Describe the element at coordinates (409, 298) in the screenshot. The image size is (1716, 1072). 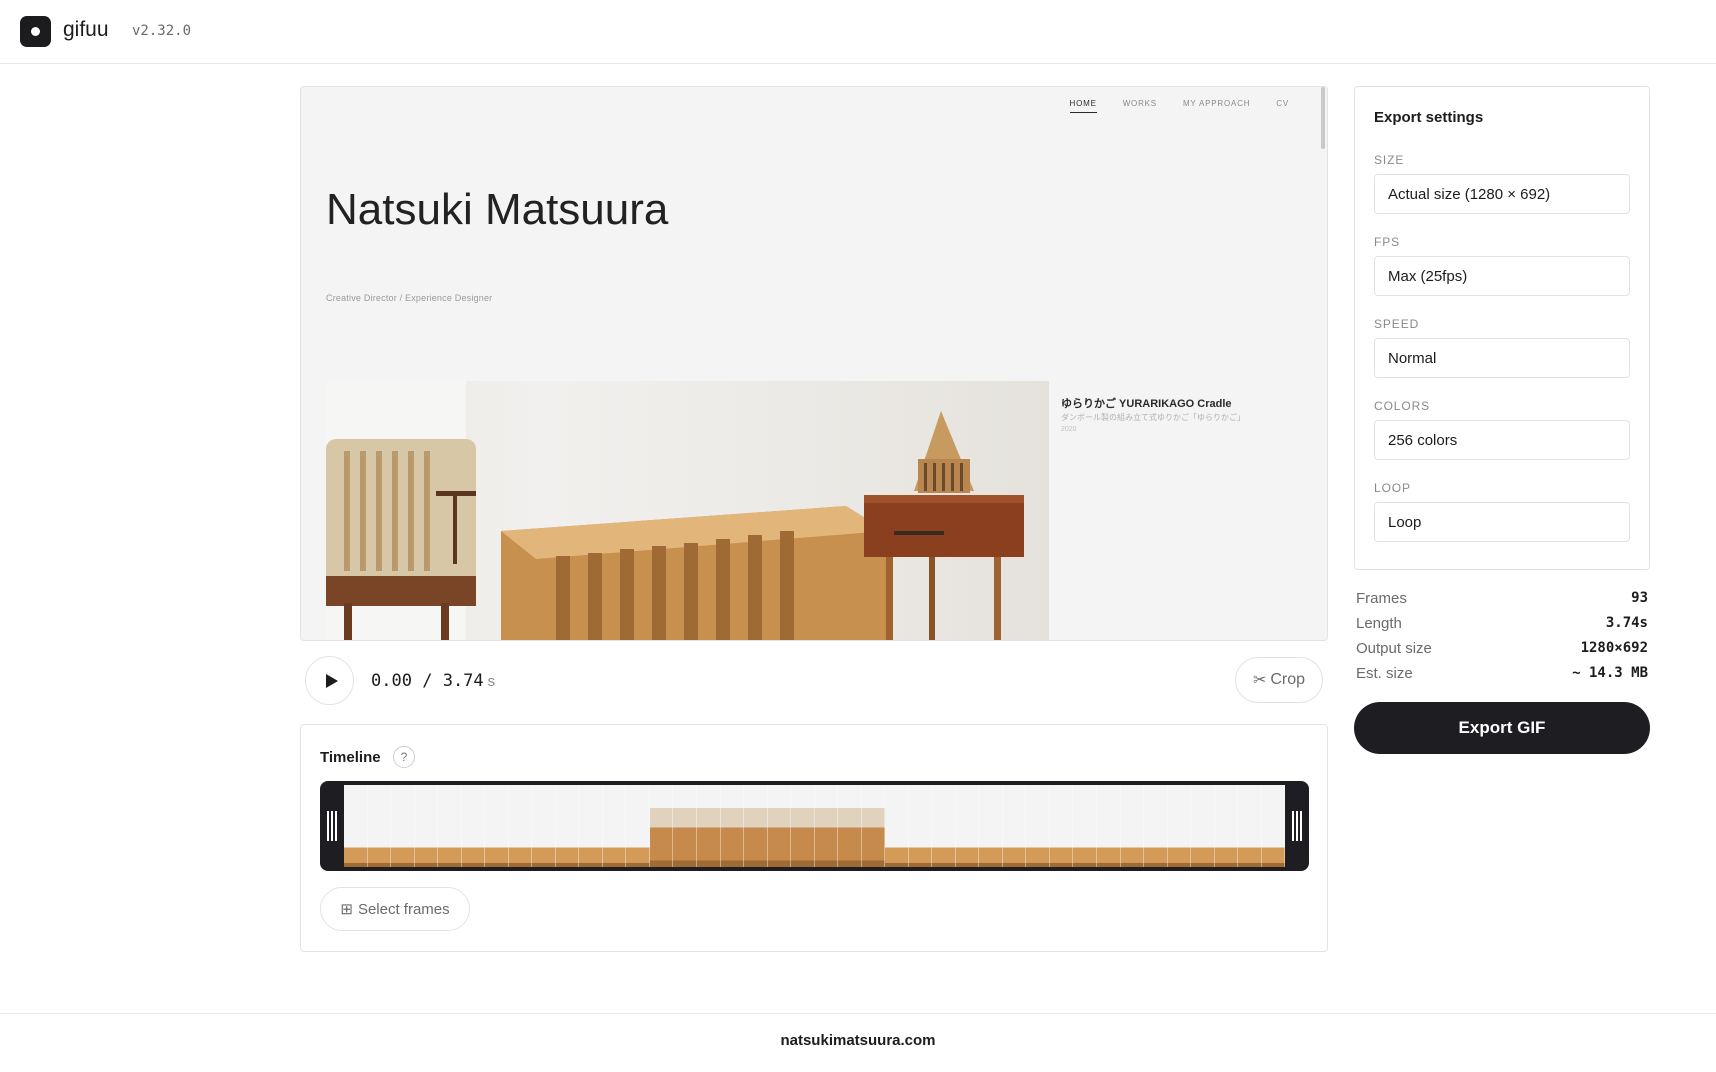
I see `preview-site-subtitle: Creative Director / Experience Designer` at that location.